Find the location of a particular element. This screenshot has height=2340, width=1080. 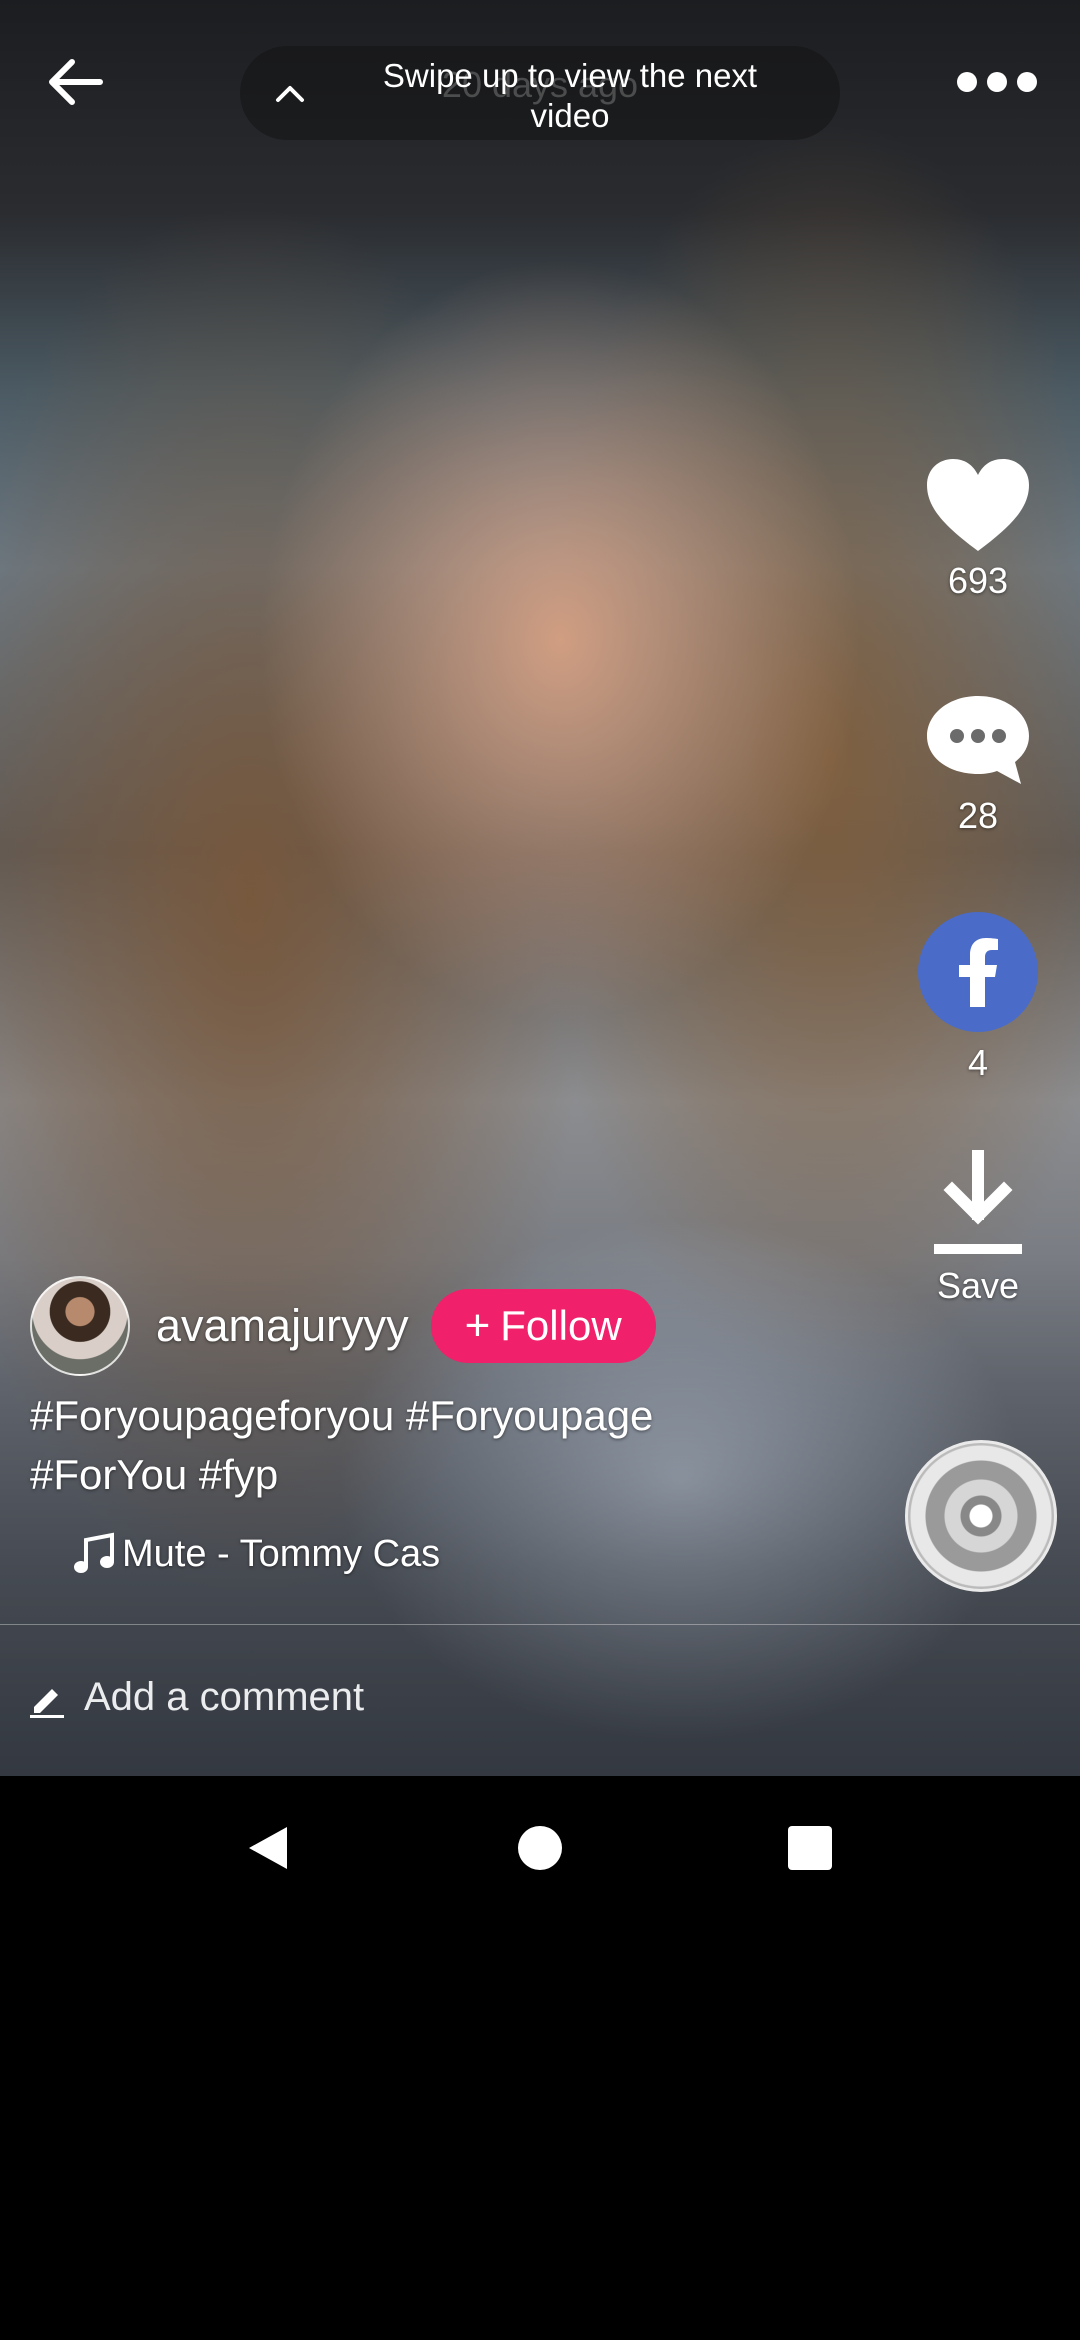

comment-input: Add a comment is located at coordinates (224, 1697).